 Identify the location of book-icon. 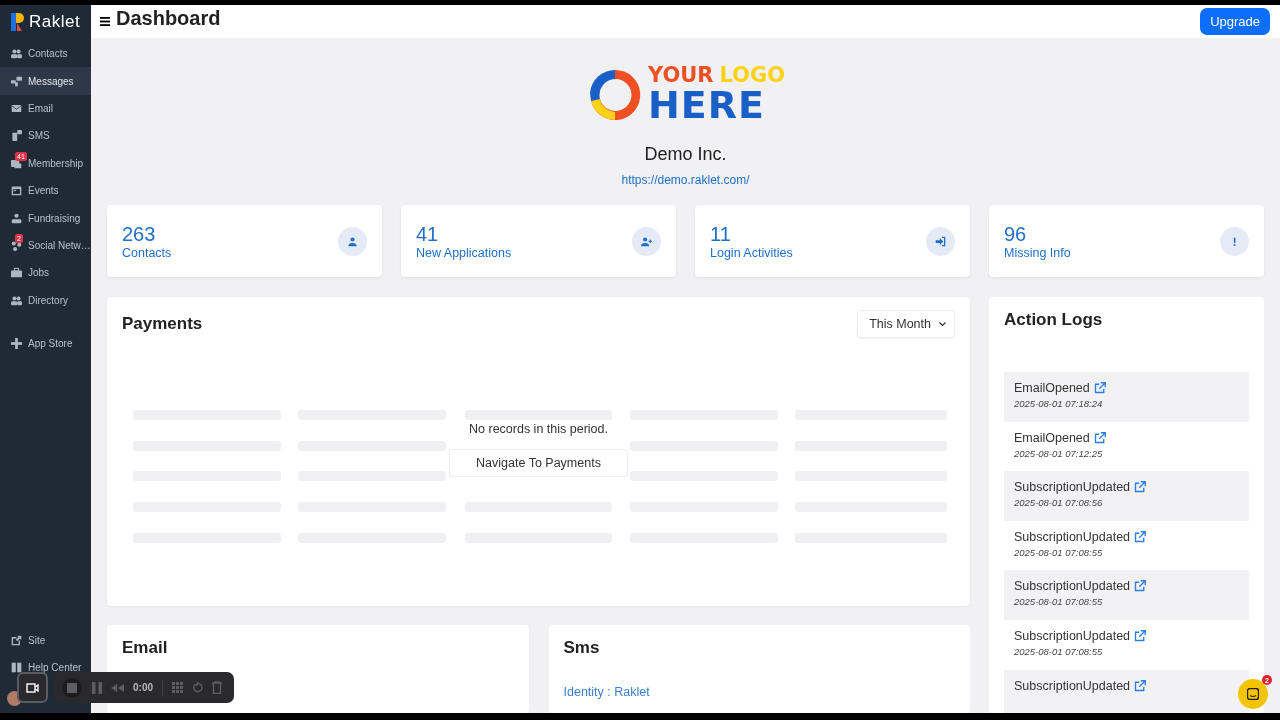
(16, 667).